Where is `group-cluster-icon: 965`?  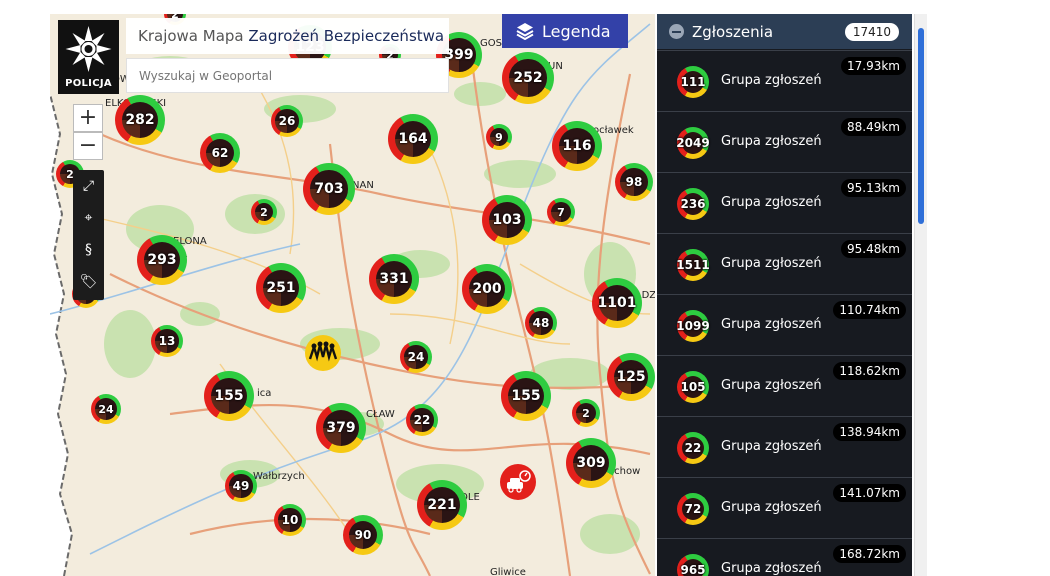 group-cluster-icon: 965 is located at coordinates (693, 565).